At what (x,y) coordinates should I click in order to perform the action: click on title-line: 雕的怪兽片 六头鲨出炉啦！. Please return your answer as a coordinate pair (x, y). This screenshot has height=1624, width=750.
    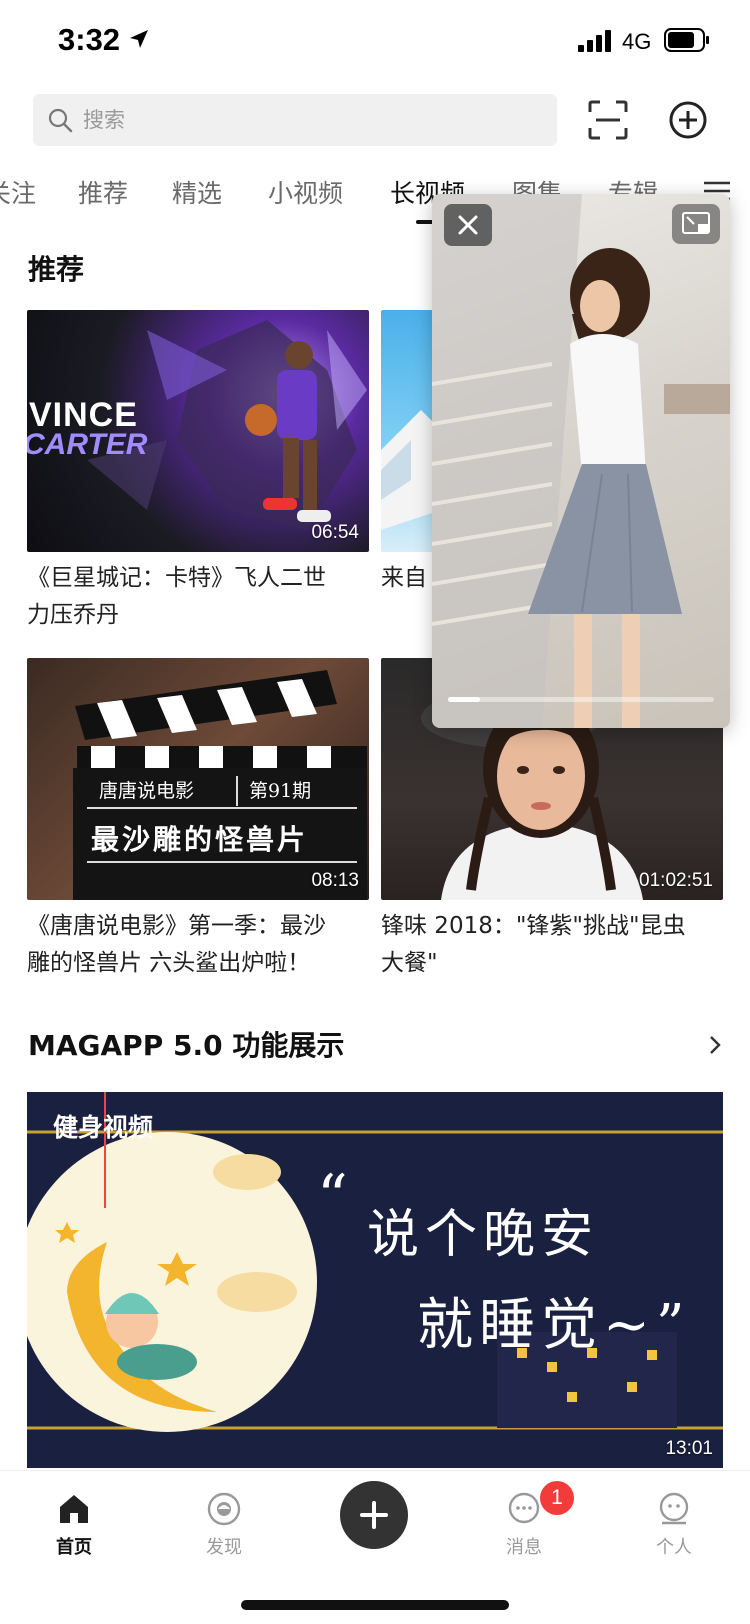
    Looking at the image, I should click on (169, 963).